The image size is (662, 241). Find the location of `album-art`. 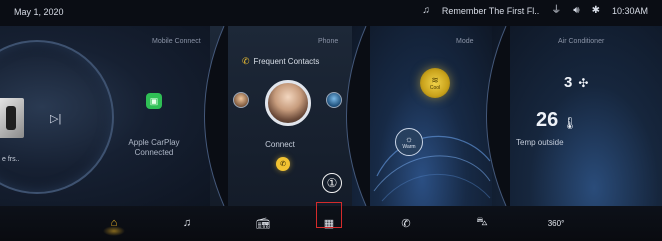

album-art is located at coordinates (12, 118).